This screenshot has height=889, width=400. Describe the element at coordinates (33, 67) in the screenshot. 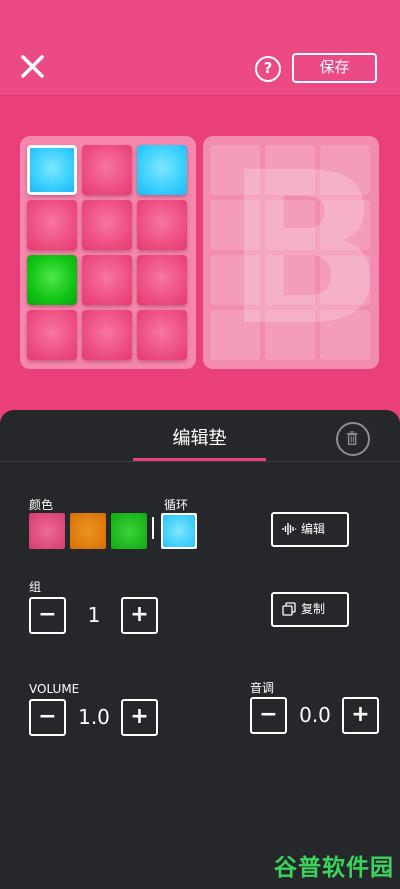

I see `close-icon` at that location.